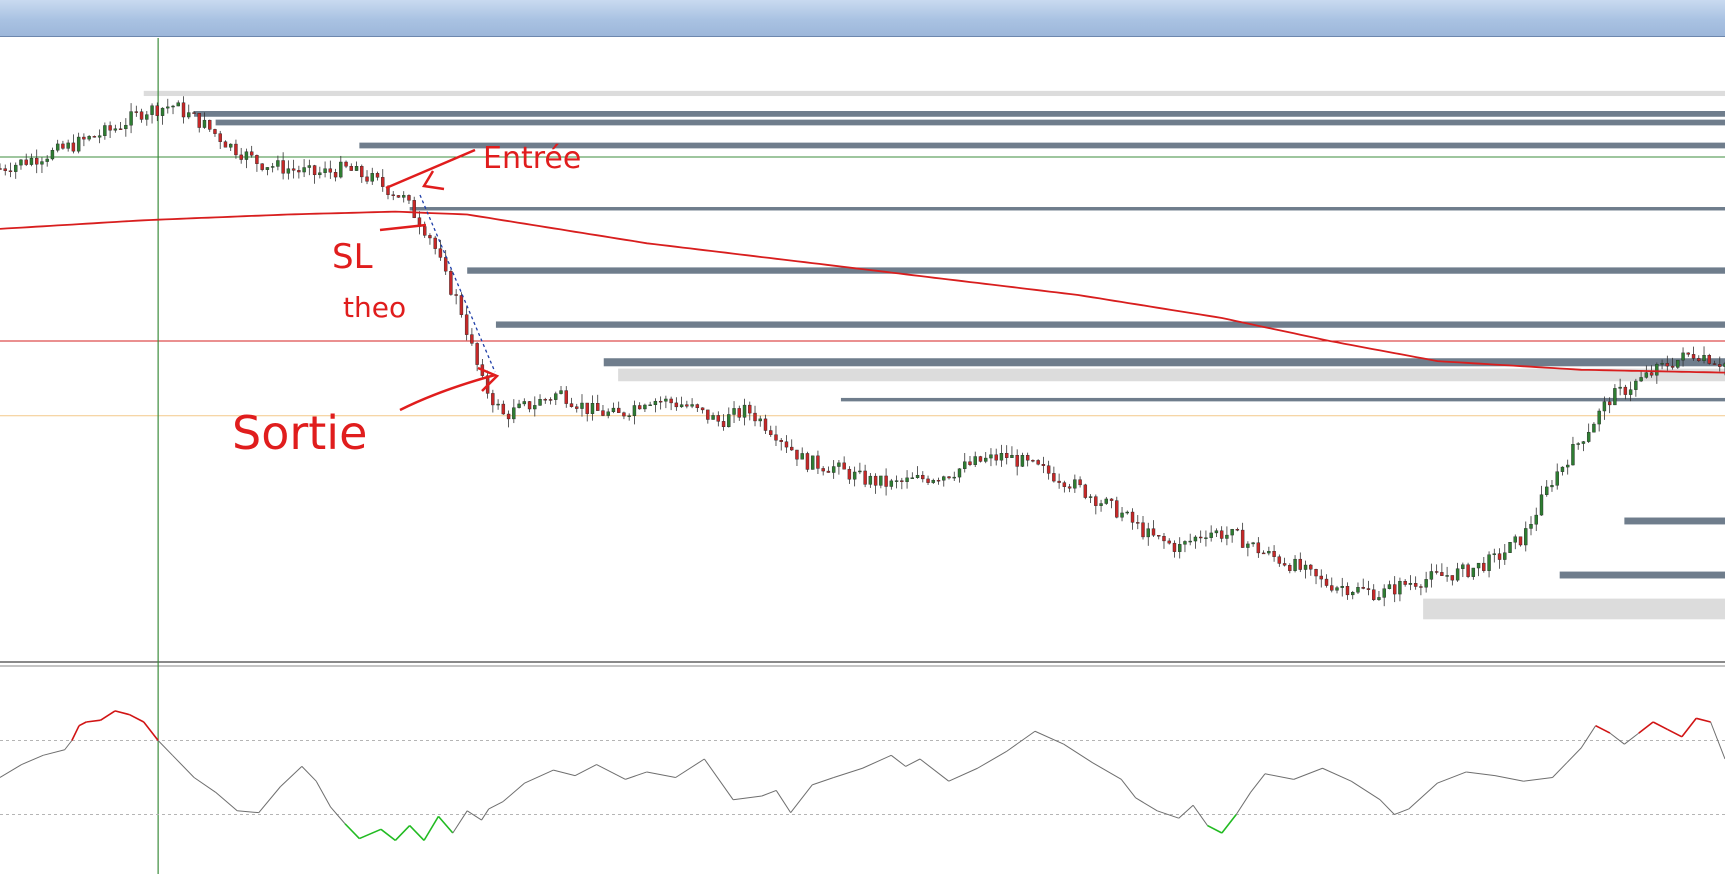 The image size is (1725, 874). What do you see at coordinates (862, 777) in the screenshot?
I see `oscillator-levels-layer` at bounding box center [862, 777].